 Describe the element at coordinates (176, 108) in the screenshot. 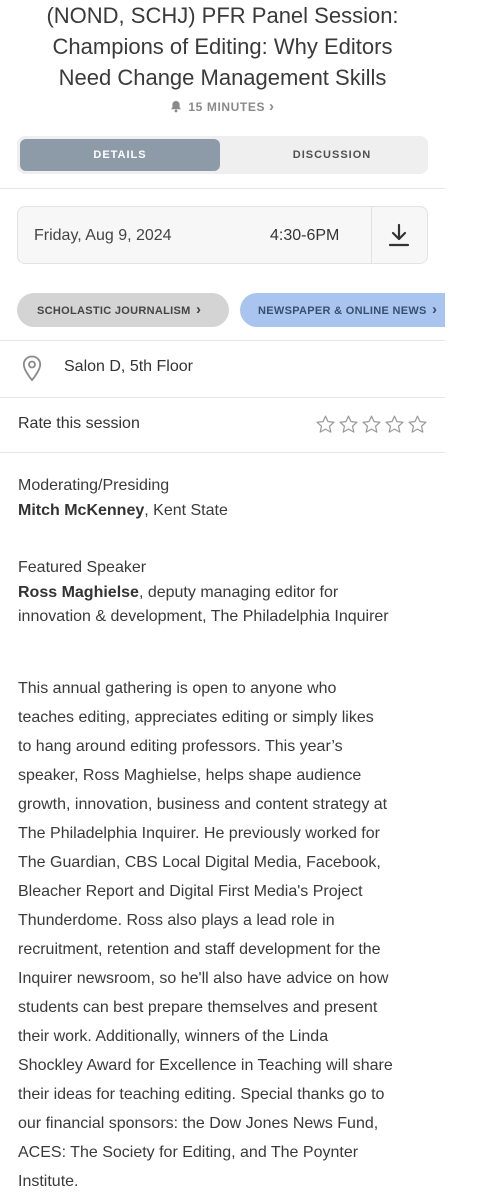

I see `bell-icon` at that location.